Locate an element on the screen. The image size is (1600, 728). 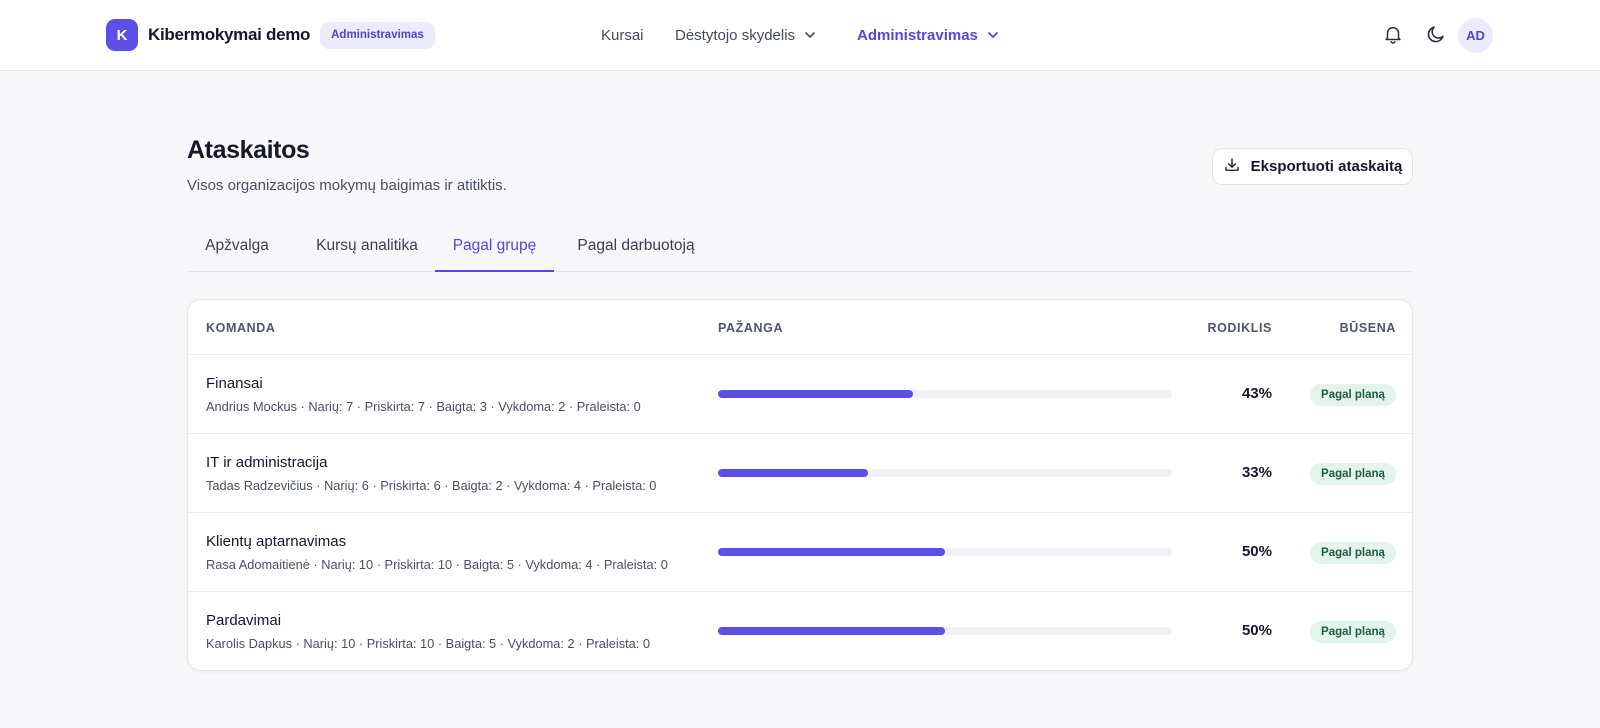
metric-value: 43% is located at coordinates (1256, 393).